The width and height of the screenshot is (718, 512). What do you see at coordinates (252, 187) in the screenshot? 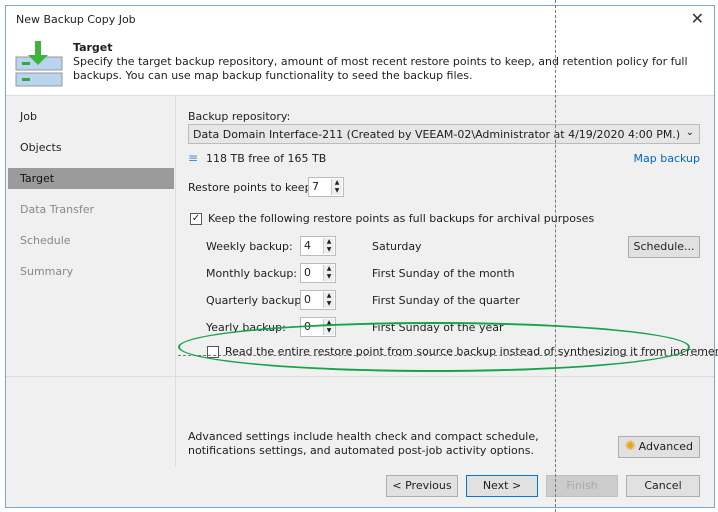
I see `restore-points-label: Restore points to keep:` at bounding box center [252, 187].